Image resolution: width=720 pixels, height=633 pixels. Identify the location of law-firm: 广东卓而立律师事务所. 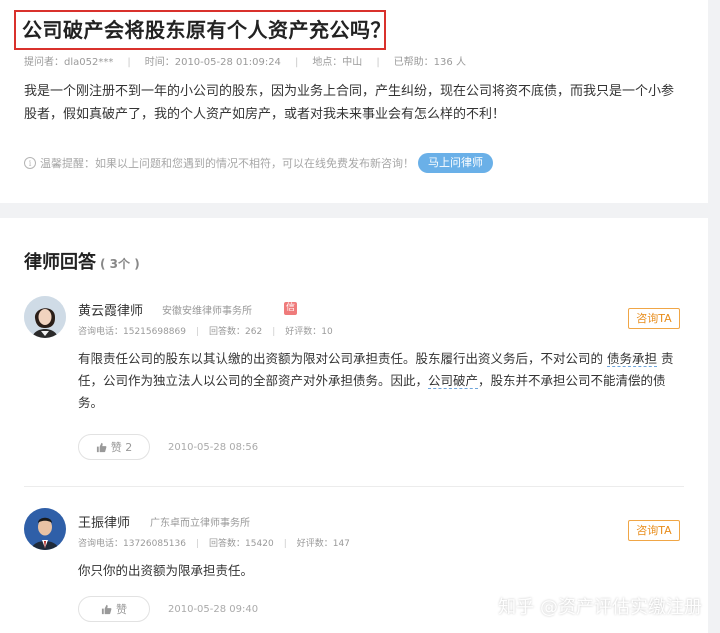
(200, 523).